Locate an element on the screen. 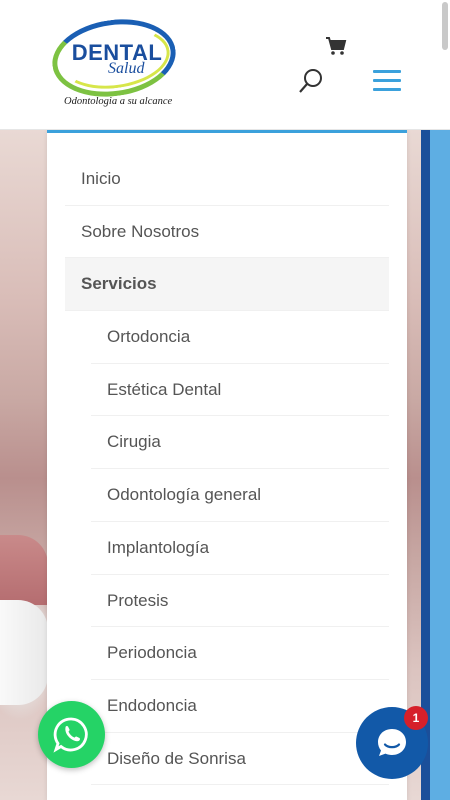 The width and height of the screenshot is (450, 800). submenu-item-odontologia-general: Odontología general is located at coordinates (240, 495).